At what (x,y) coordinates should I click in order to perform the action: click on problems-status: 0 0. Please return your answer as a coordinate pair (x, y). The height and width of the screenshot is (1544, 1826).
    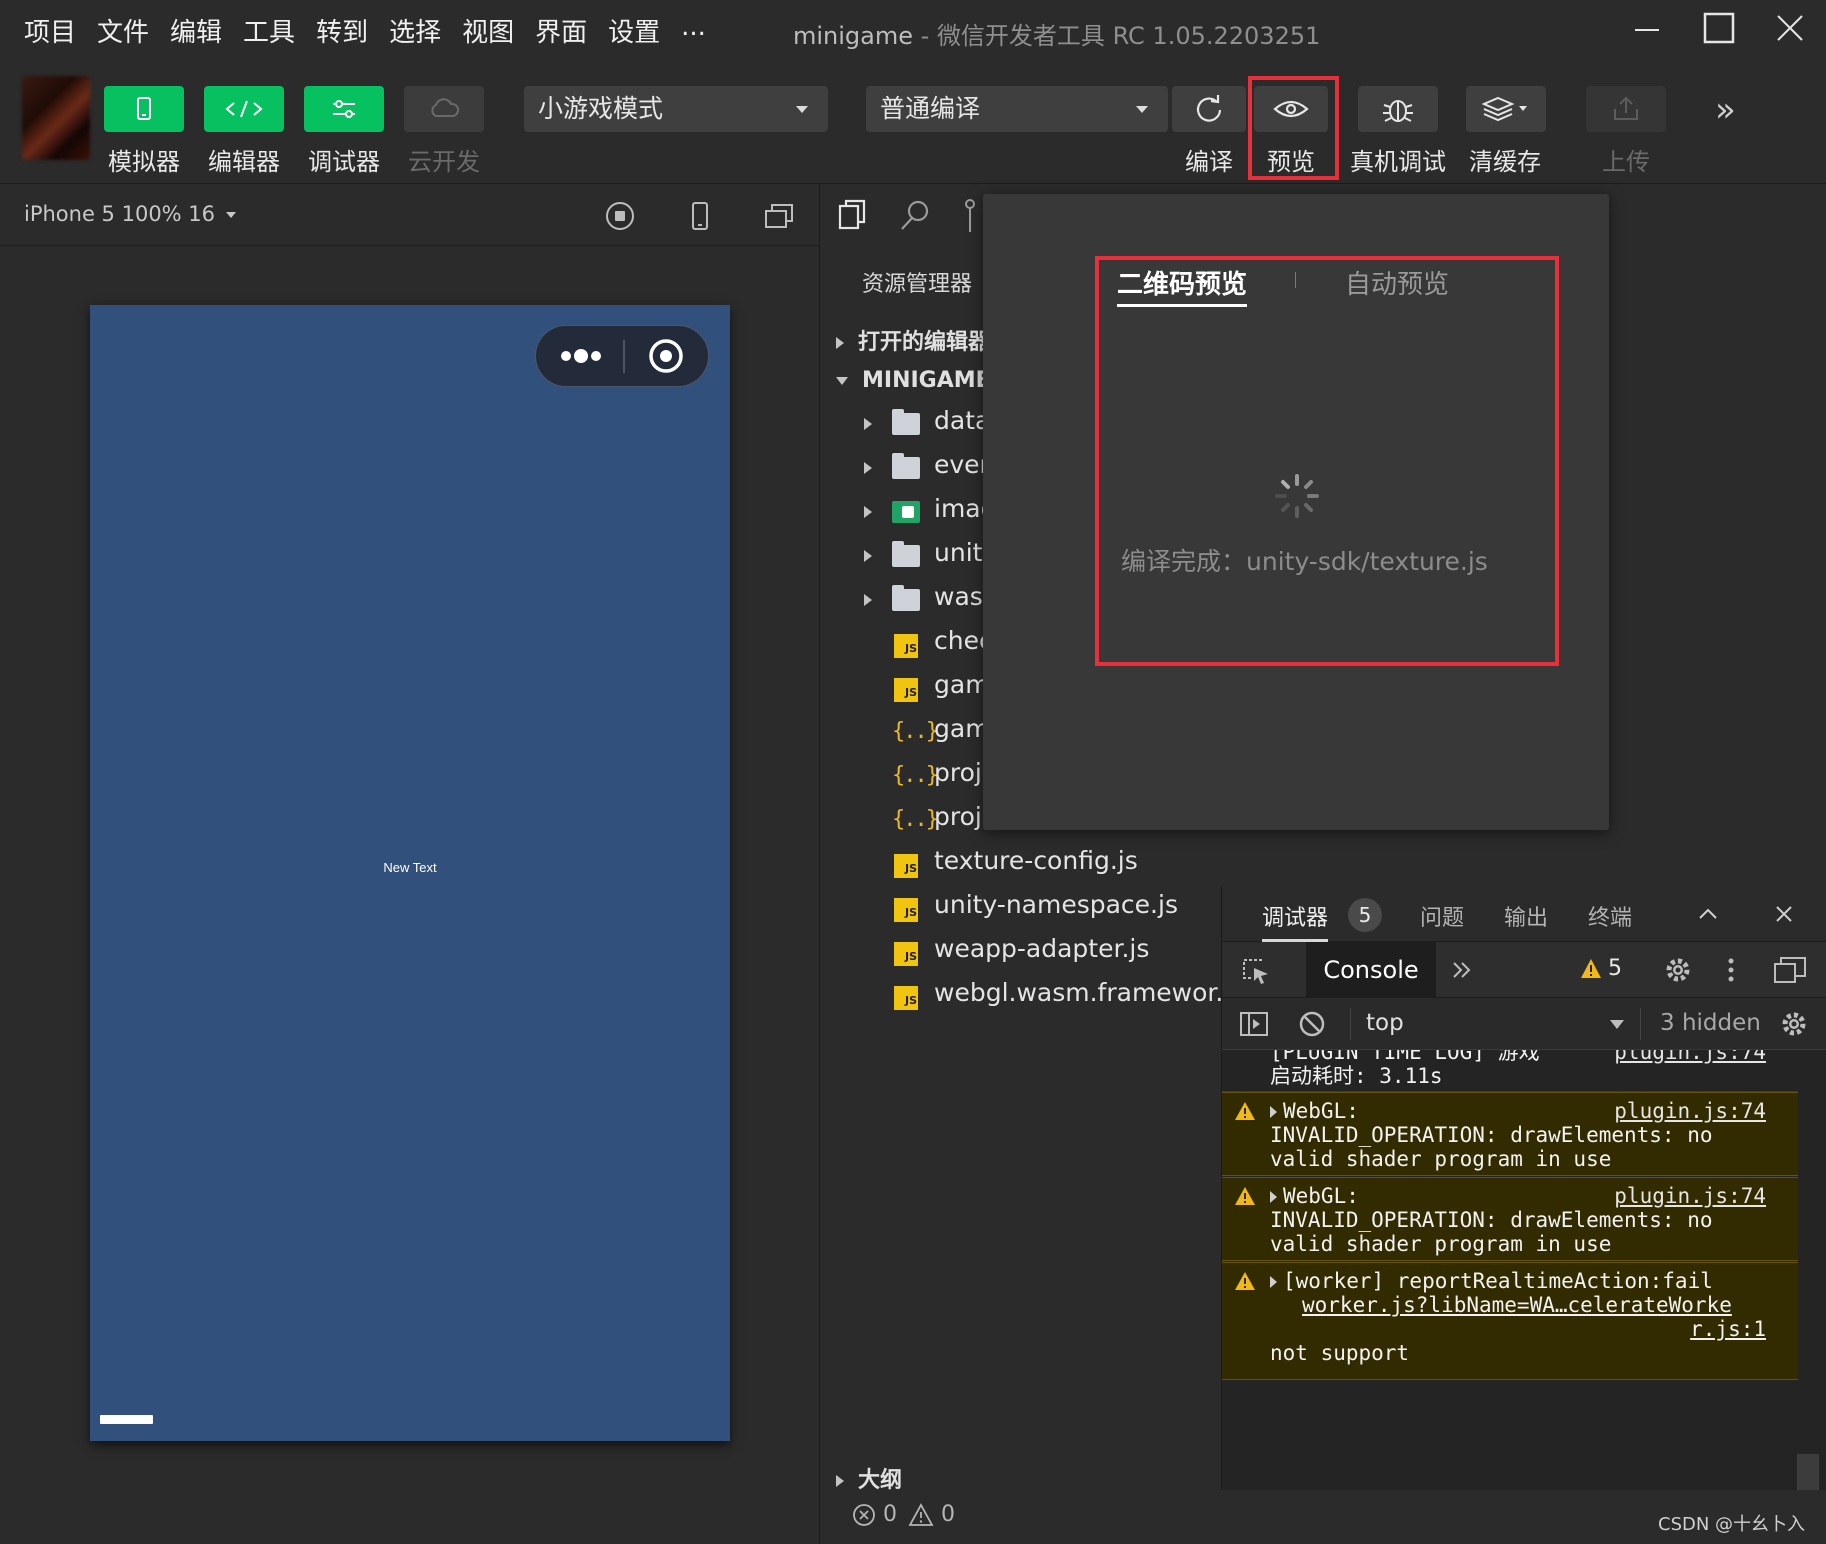
    Looking at the image, I should click on (903, 1514).